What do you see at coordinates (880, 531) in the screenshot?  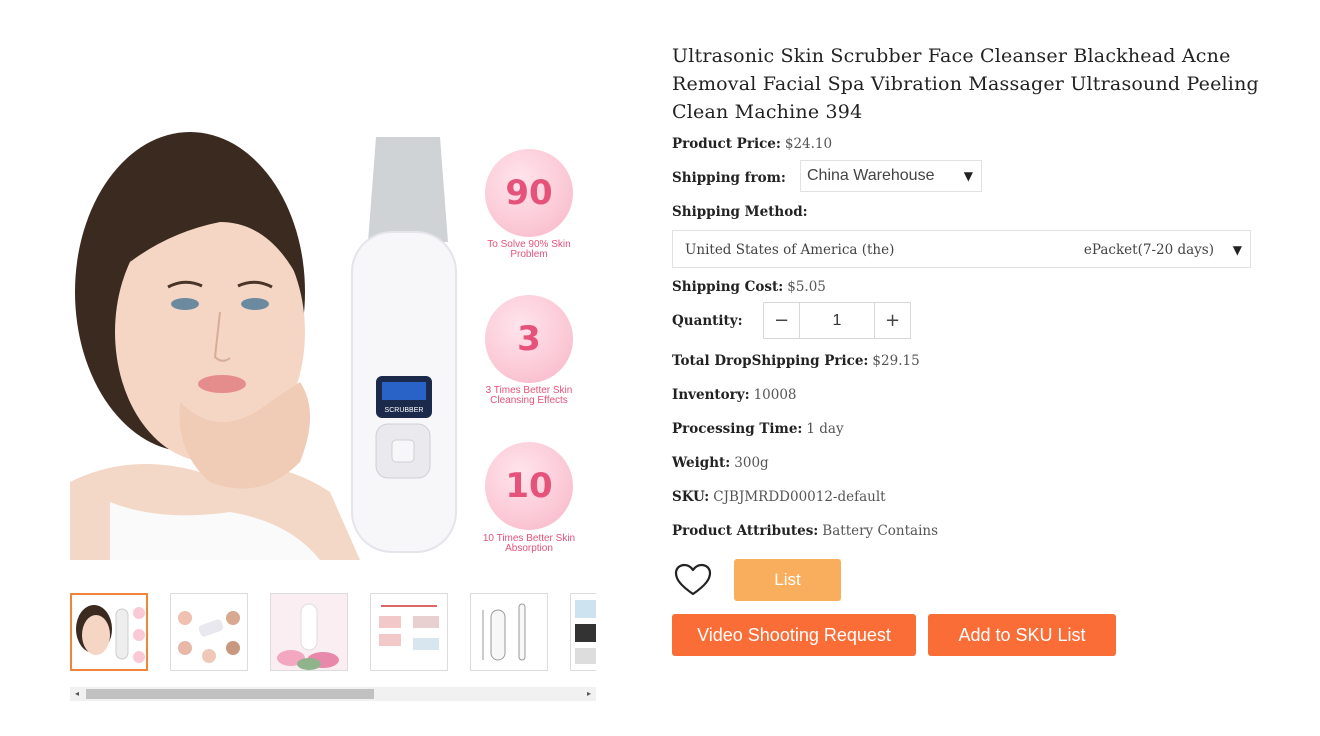 I see `attributes-value: Battery Contains` at bounding box center [880, 531].